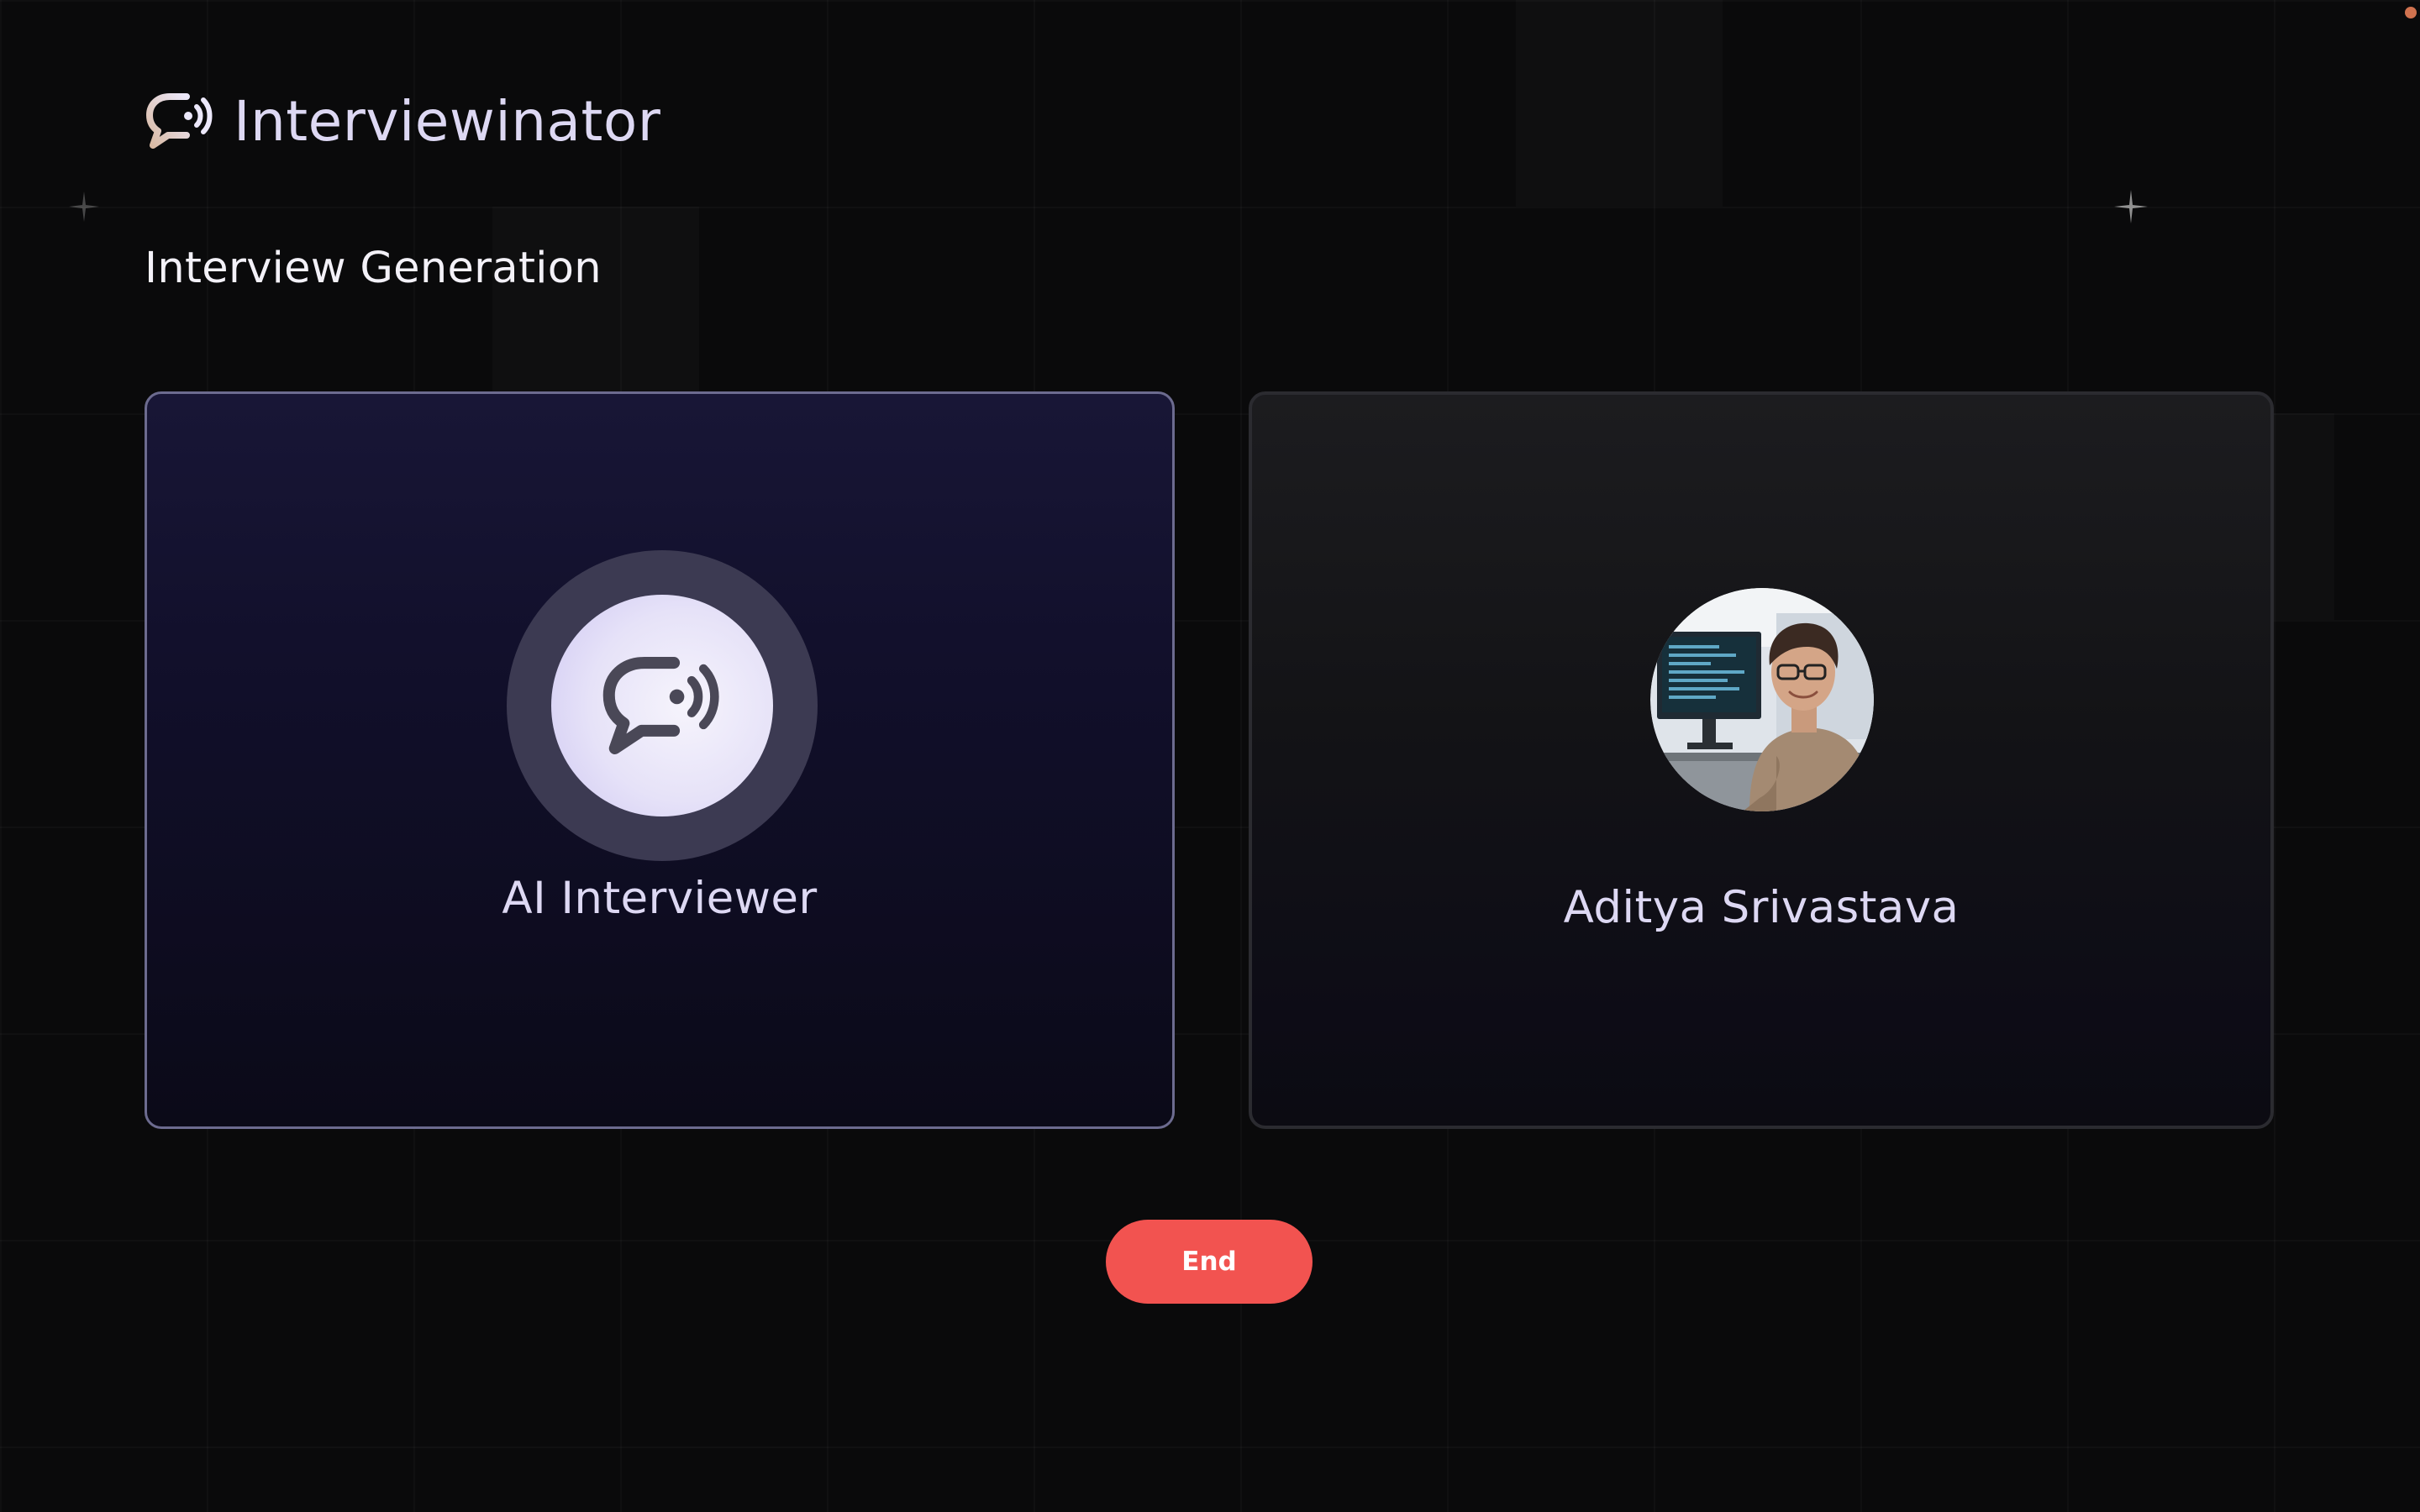 The image size is (2420, 1512). What do you see at coordinates (1209, 1262) in the screenshot?
I see `end-interview-button: End` at bounding box center [1209, 1262].